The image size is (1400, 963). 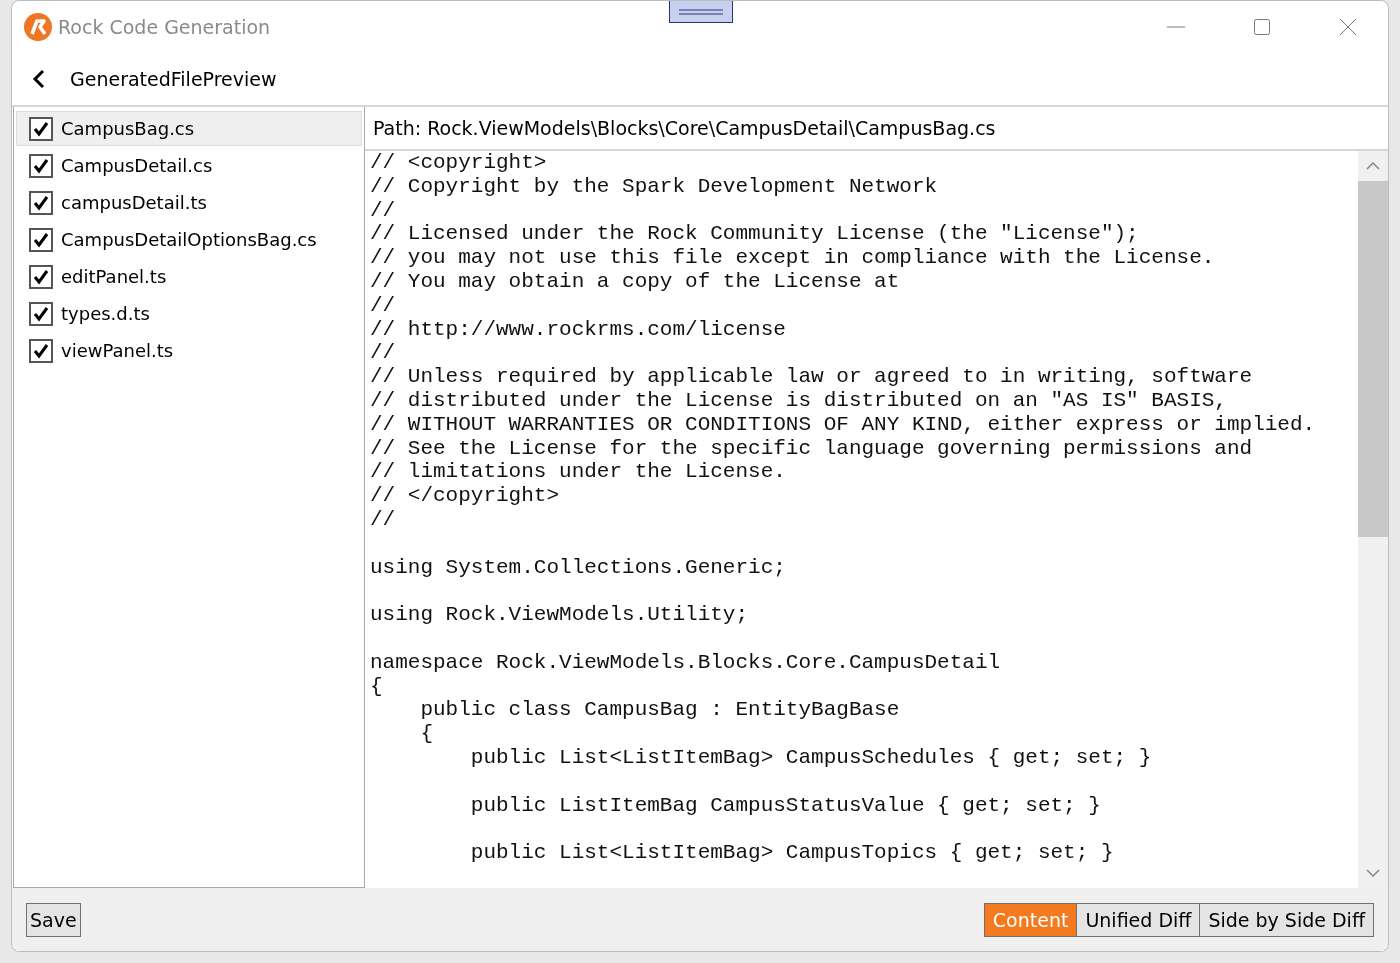 I want to click on view-tab: Side by Side Diff, so click(x=1286, y=919).